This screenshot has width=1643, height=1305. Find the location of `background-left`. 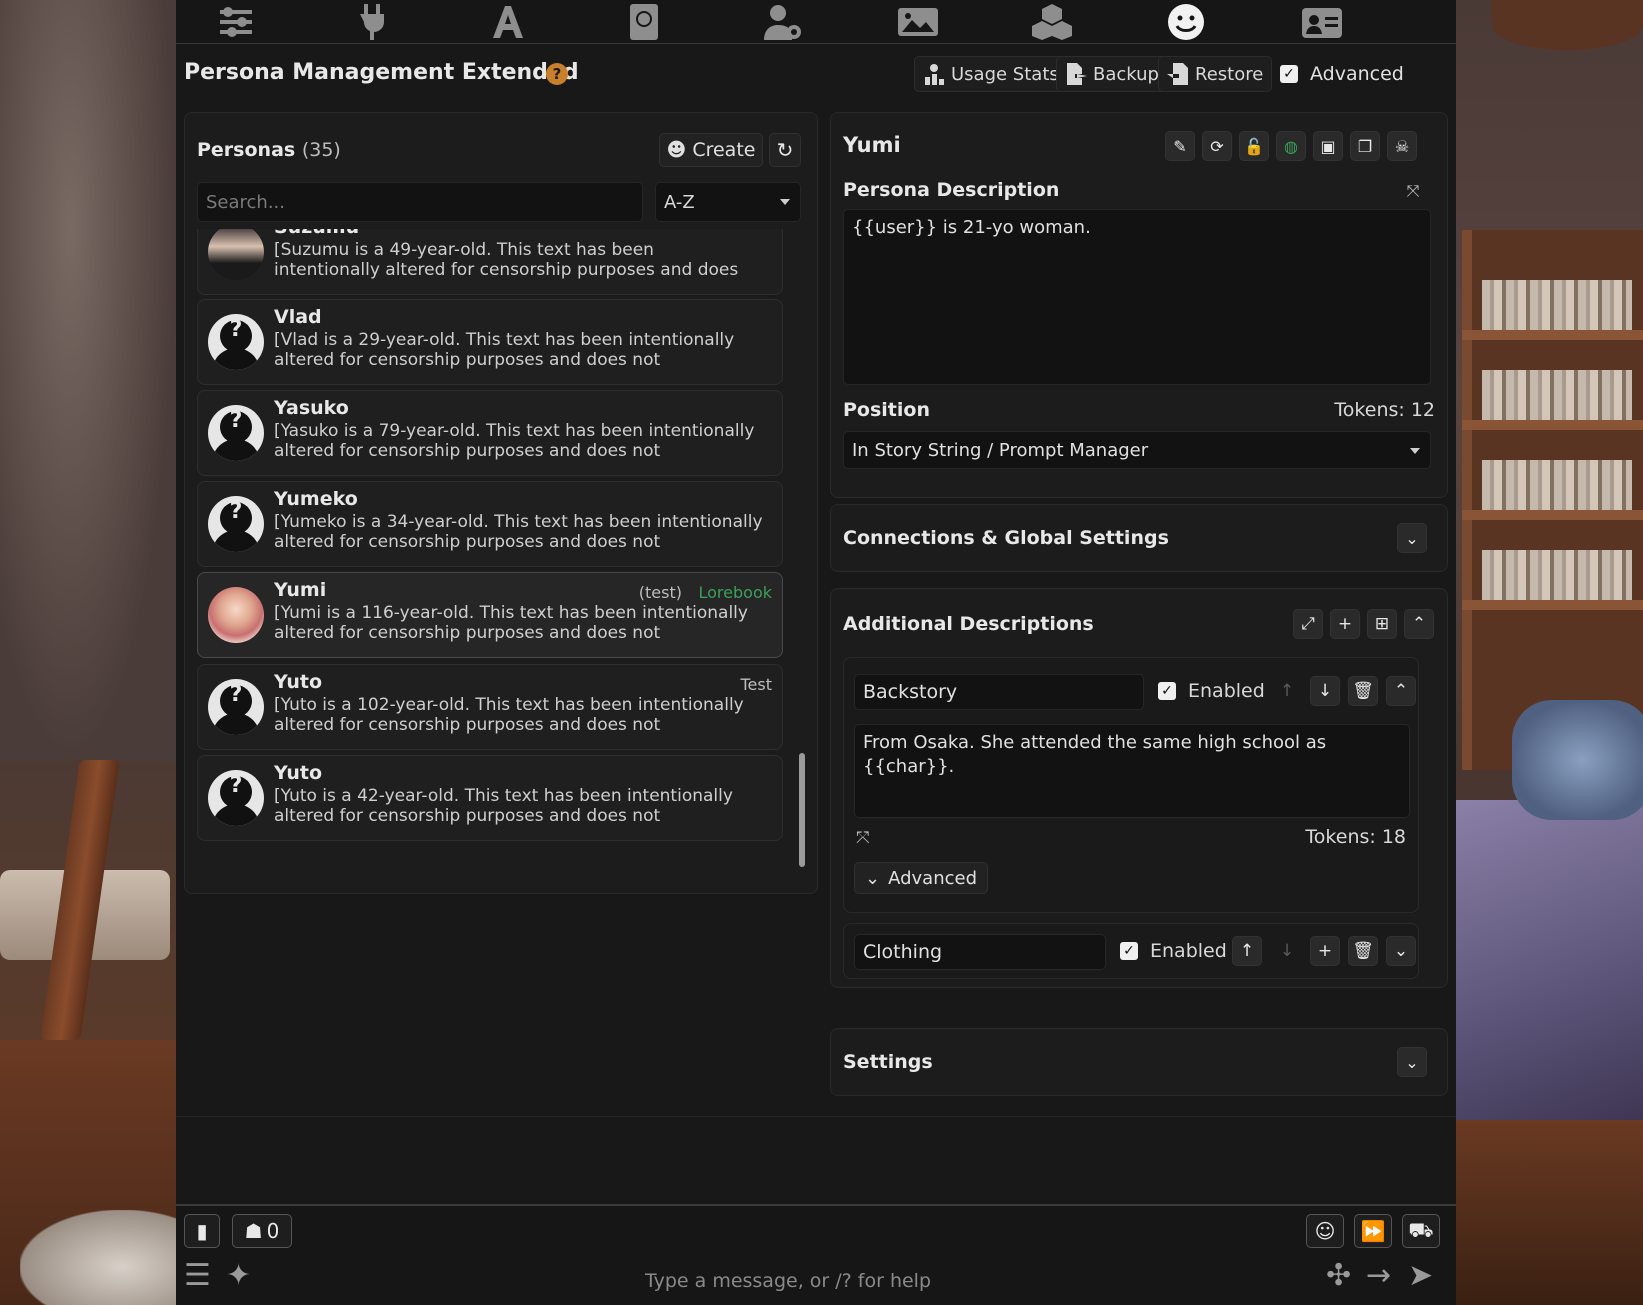

background-left is located at coordinates (95, 652).